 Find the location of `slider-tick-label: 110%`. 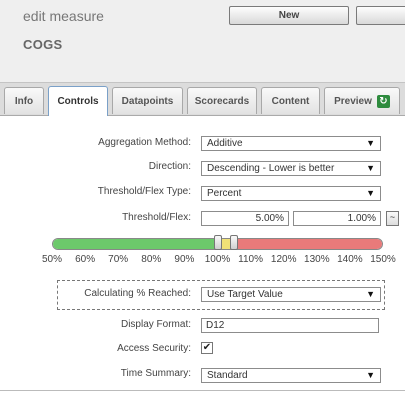

slider-tick-label: 110% is located at coordinates (251, 259).